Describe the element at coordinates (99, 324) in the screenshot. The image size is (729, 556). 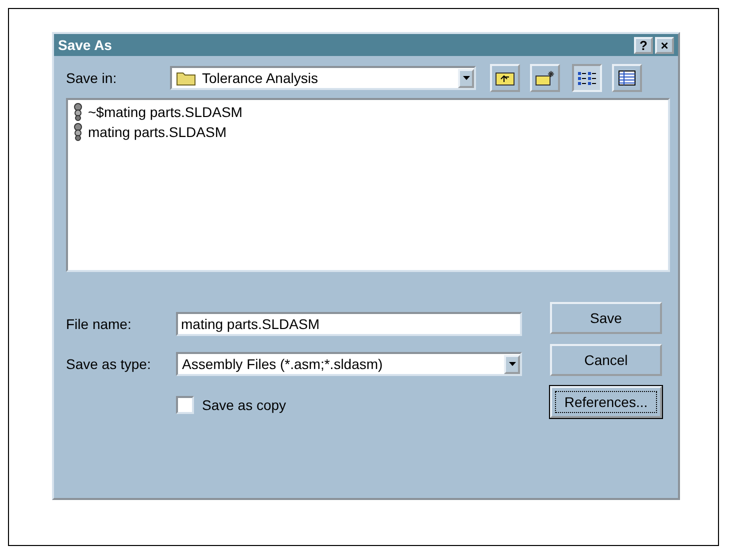
I see `field-label: File name:` at that location.